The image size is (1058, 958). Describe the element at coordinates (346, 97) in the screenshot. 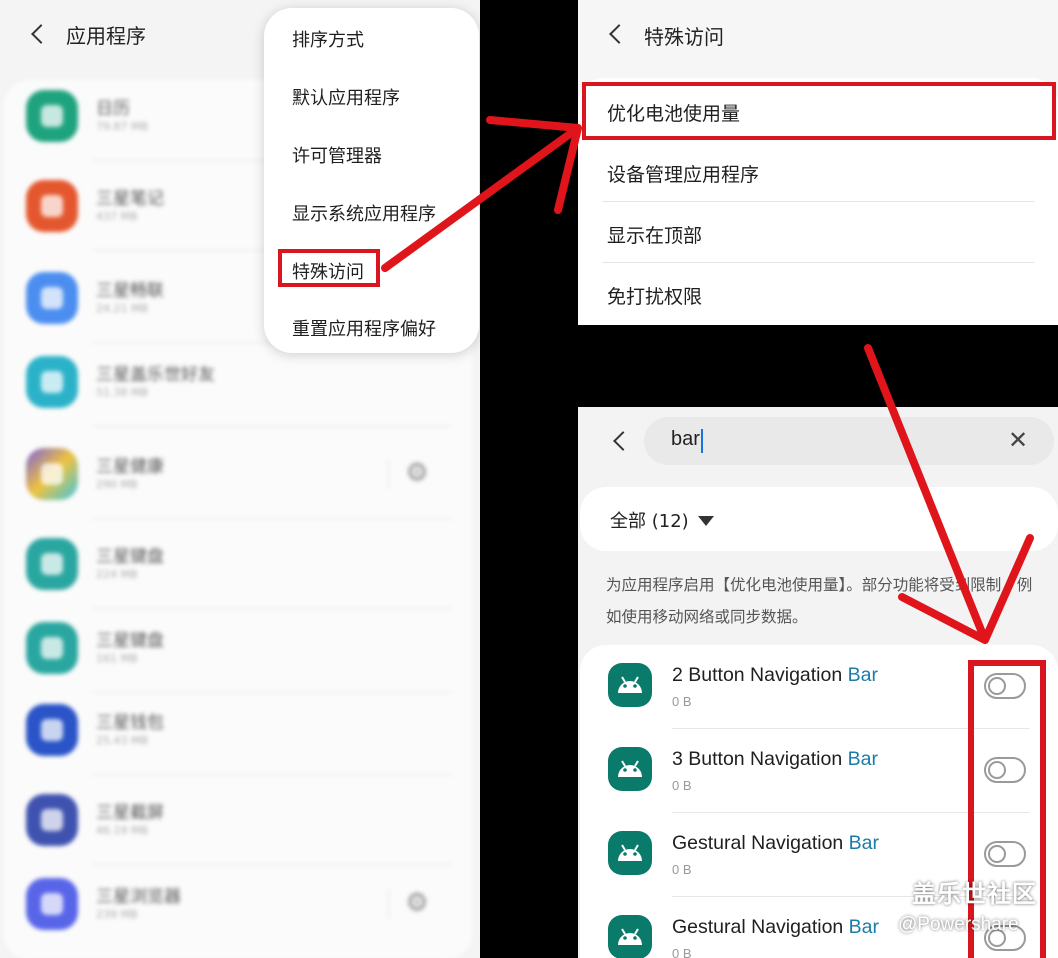

I see `menu-item-default-apps: 默认应用程序` at that location.